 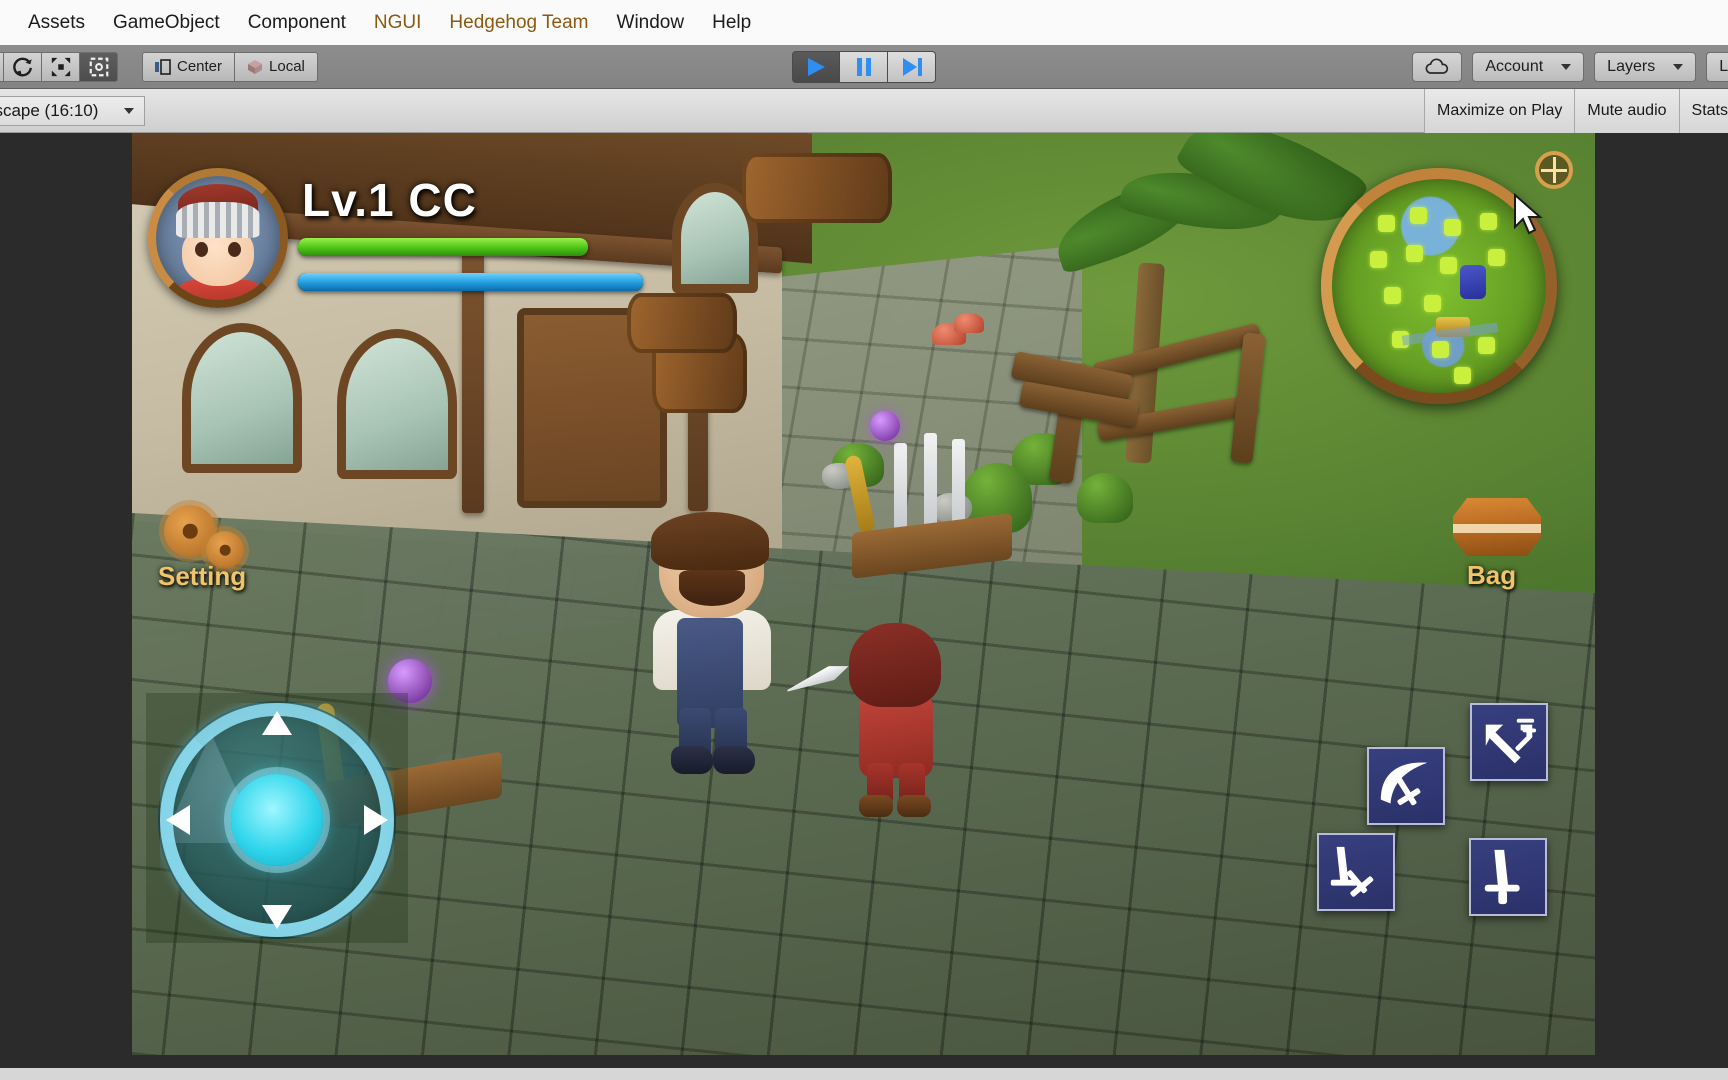 I want to click on aspect-ratio-dropdown: dscape (16:10), so click(x=73, y=110).